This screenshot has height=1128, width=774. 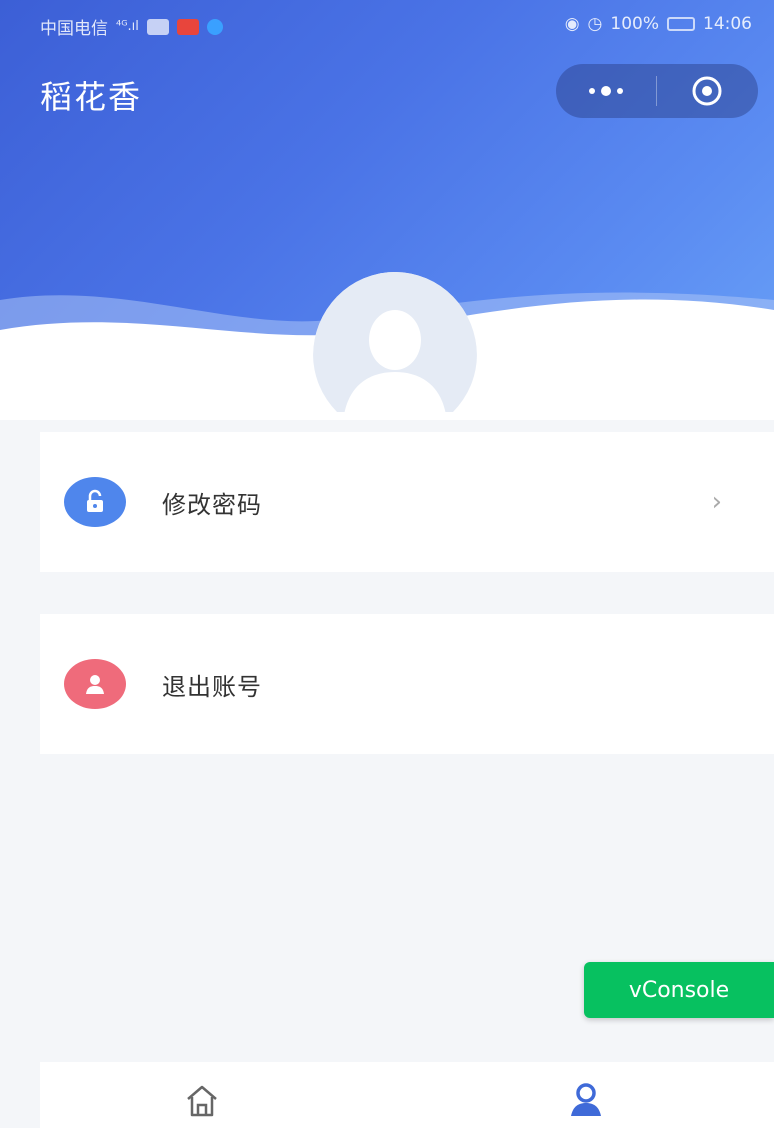 I want to click on status-bar: 中国电信 ⁴ᴳ.ıl ◉ ◷ 100% 14:06, so click(x=387, y=26).